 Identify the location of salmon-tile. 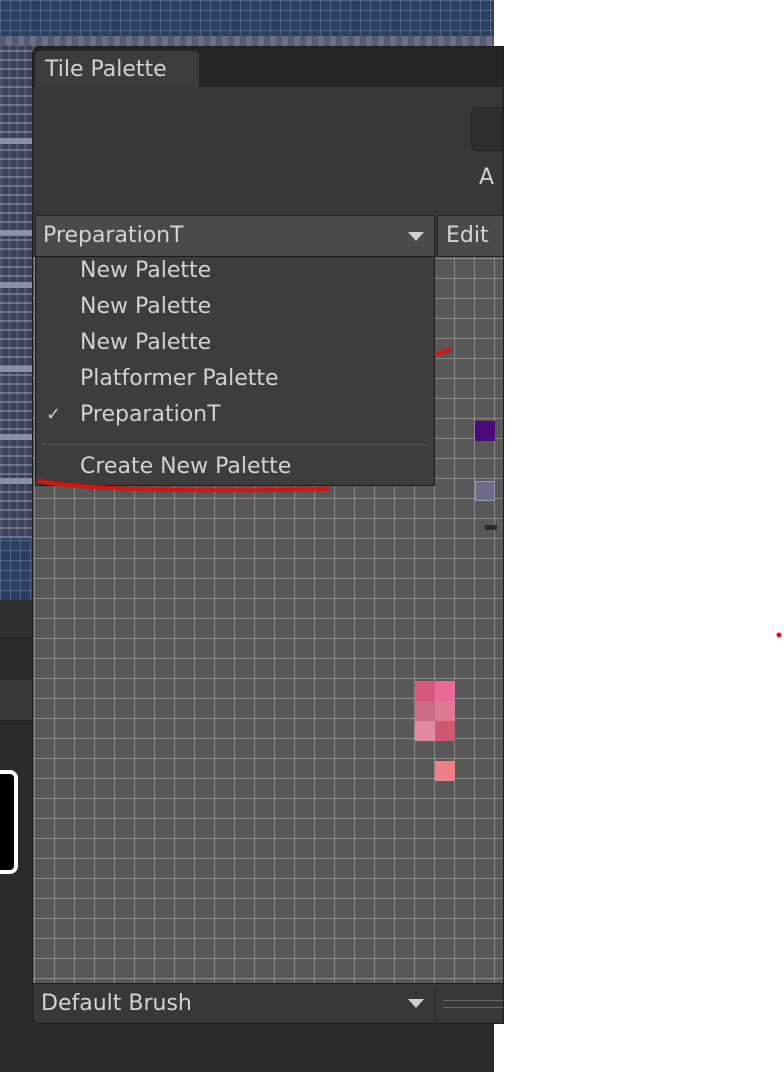
(445, 771).